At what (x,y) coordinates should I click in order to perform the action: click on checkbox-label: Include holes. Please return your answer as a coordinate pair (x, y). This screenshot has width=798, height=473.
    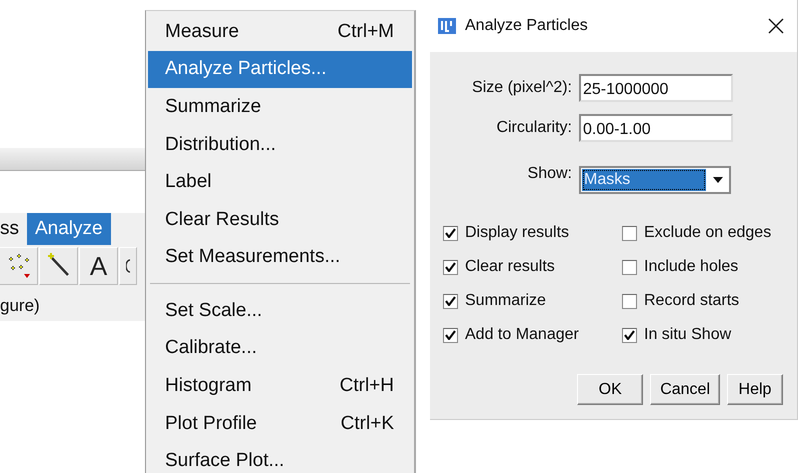
    Looking at the image, I should click on (691, 267).